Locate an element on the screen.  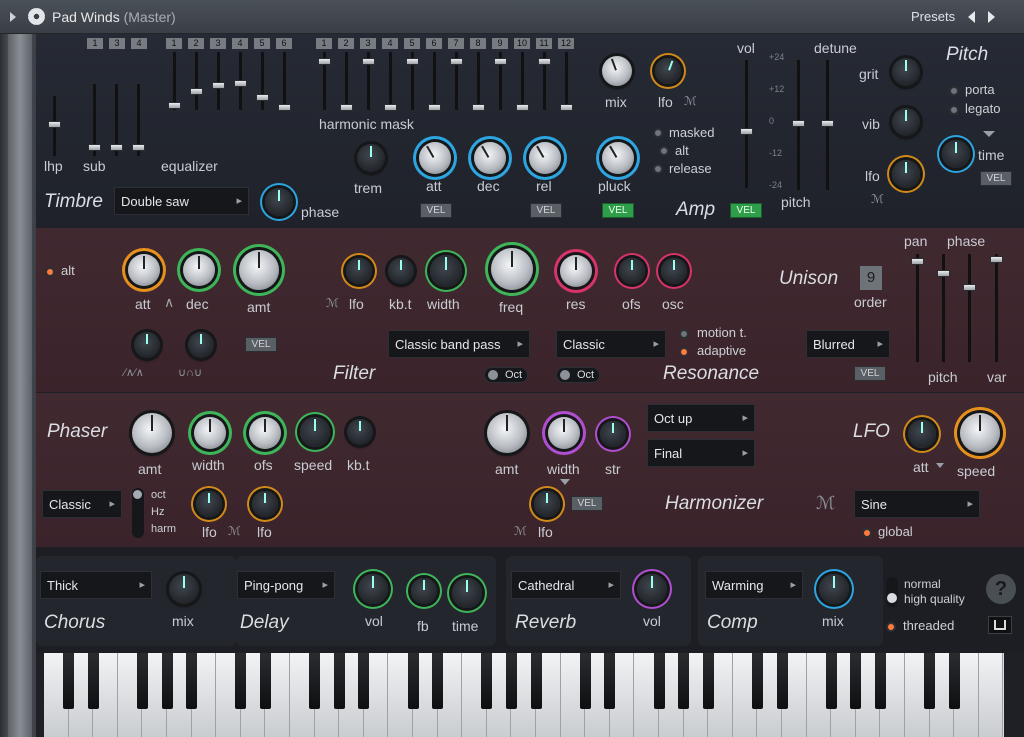
filter-vel-button: VEL is located at coordinates (261, 344).